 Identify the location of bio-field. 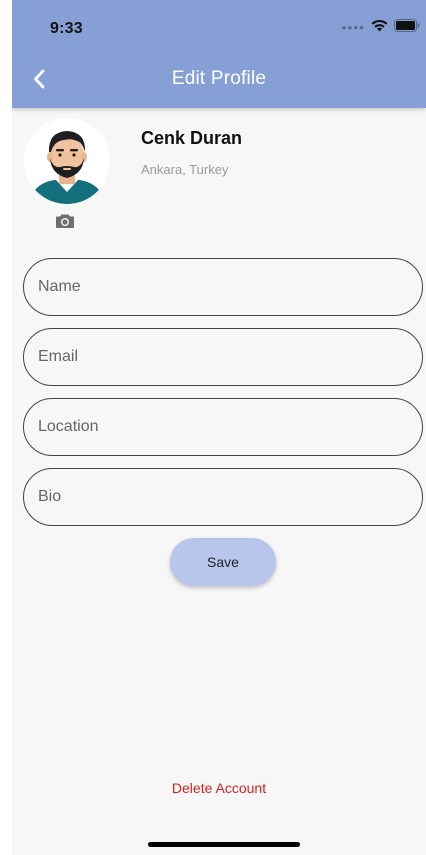
(223, 497).